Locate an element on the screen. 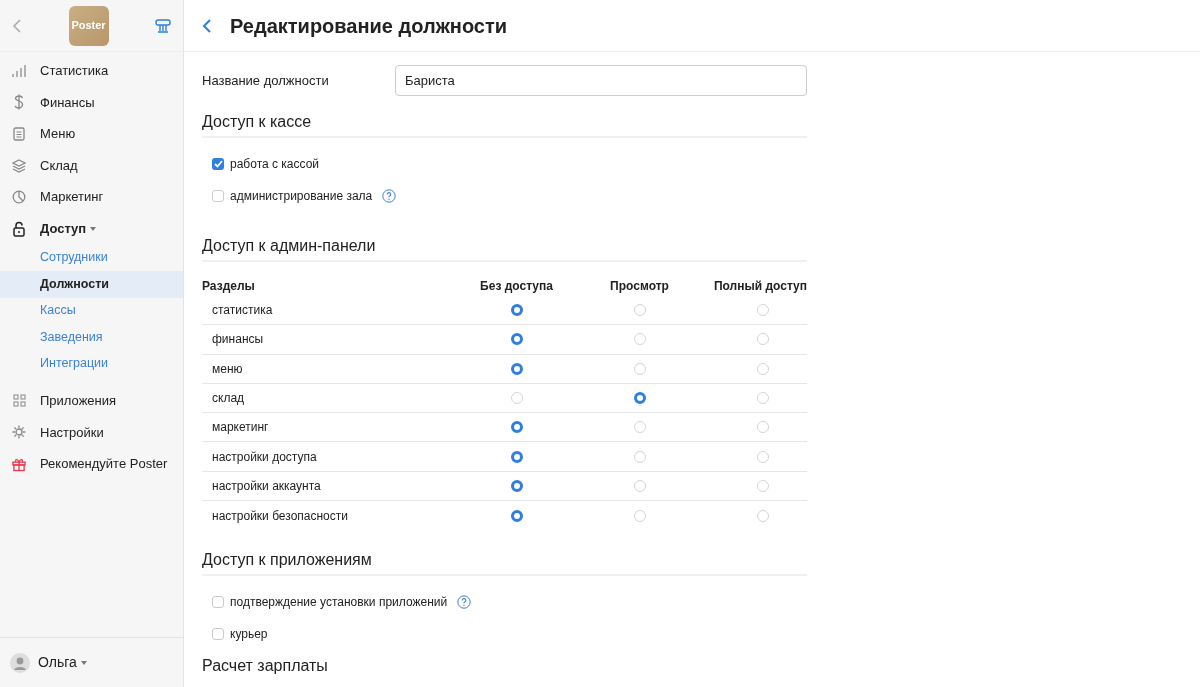  field-label: Название должности is located at coordinates (266, 80).